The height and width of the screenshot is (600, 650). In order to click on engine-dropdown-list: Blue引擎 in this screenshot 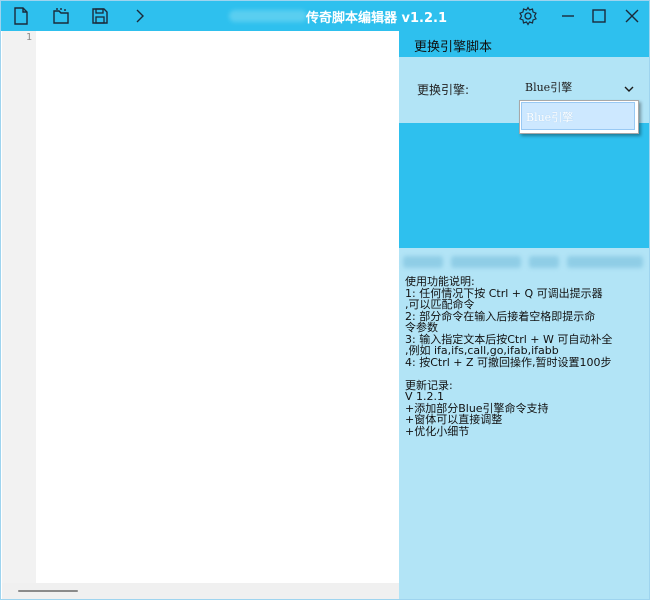, I will do `click(579, 117)`.